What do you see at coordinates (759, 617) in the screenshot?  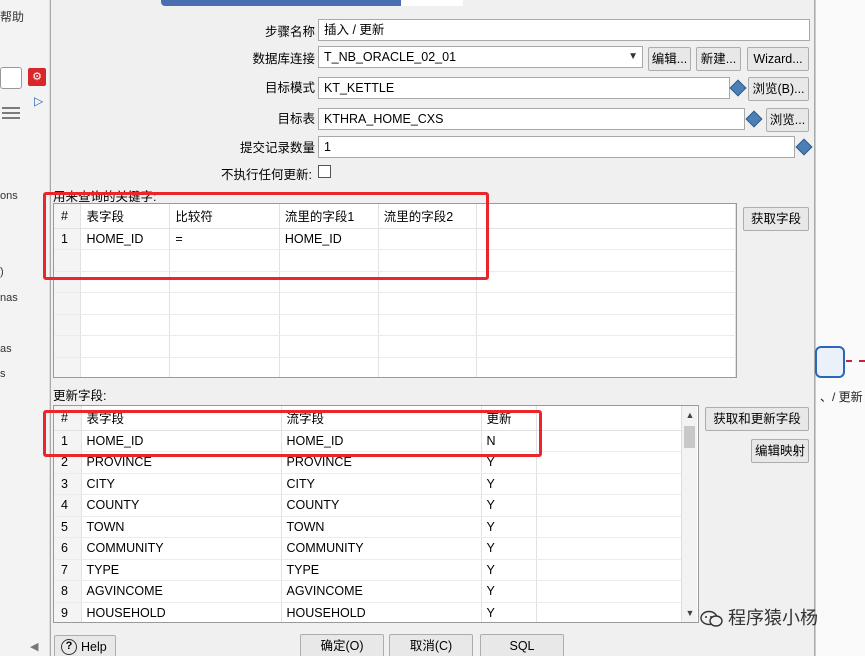 I see `watermark: 程序猿小杨` at bounding box center [759, 617].